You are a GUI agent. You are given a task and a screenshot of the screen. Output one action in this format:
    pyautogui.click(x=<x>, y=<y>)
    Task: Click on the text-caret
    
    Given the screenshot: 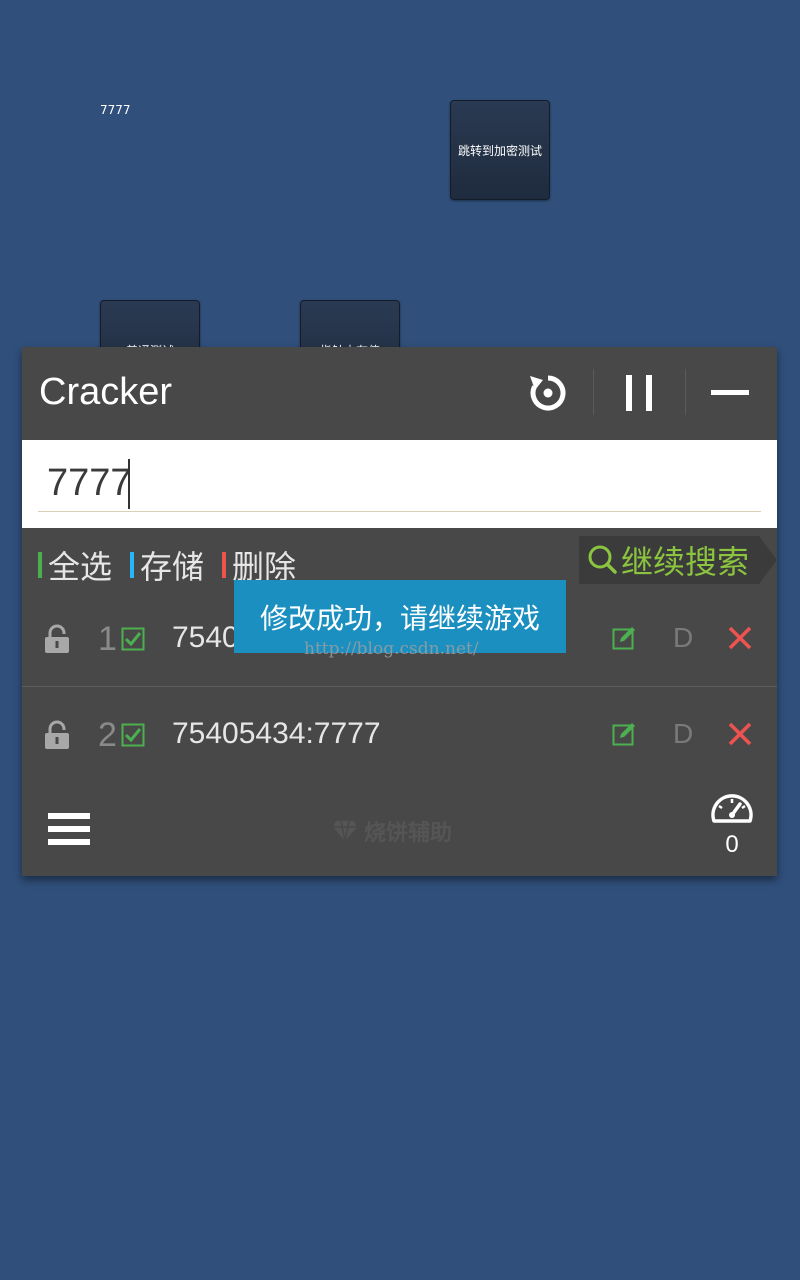 What is the action you would take?
    pyautogui.click(x=129, y=484)
    